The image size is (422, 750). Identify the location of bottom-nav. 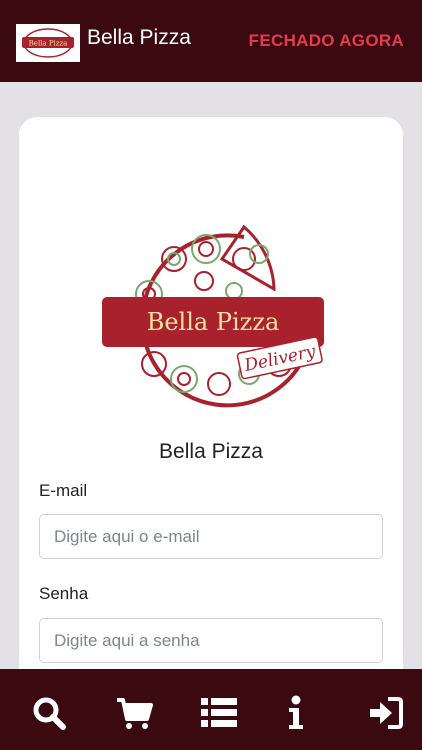
(211, 709).